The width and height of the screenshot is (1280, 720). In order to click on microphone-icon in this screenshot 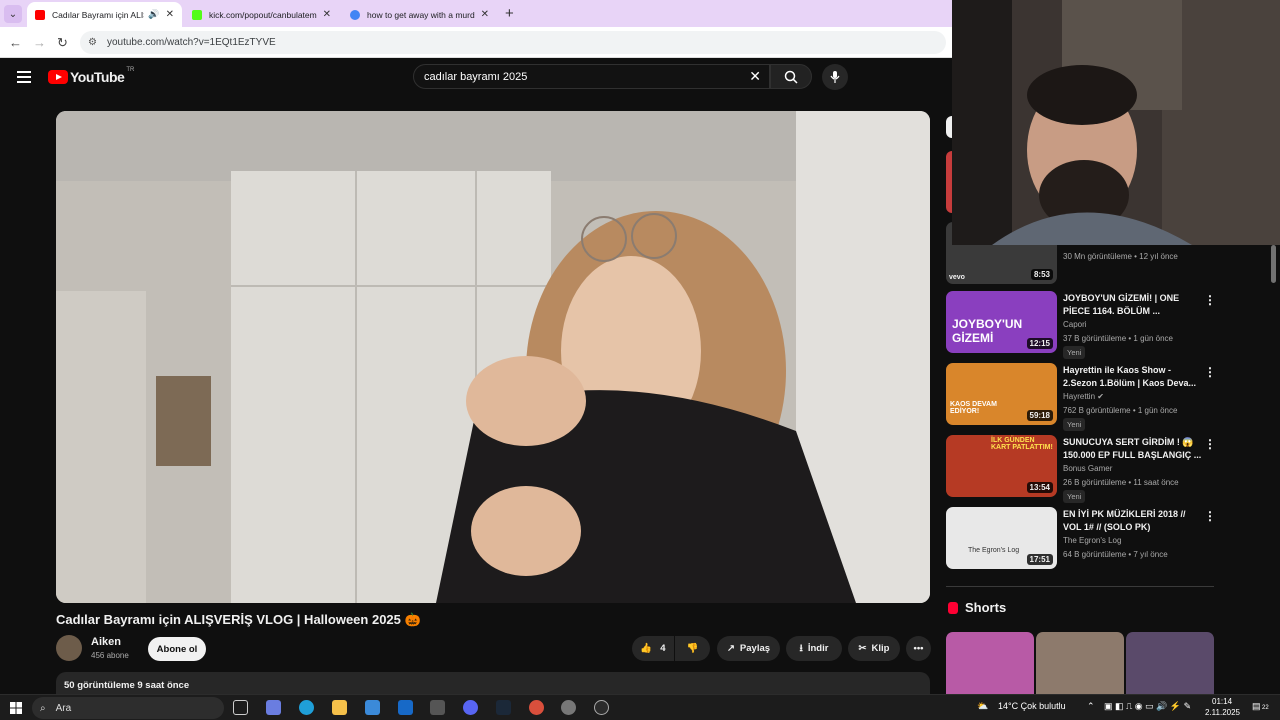, I will do `click(835, 77)`.